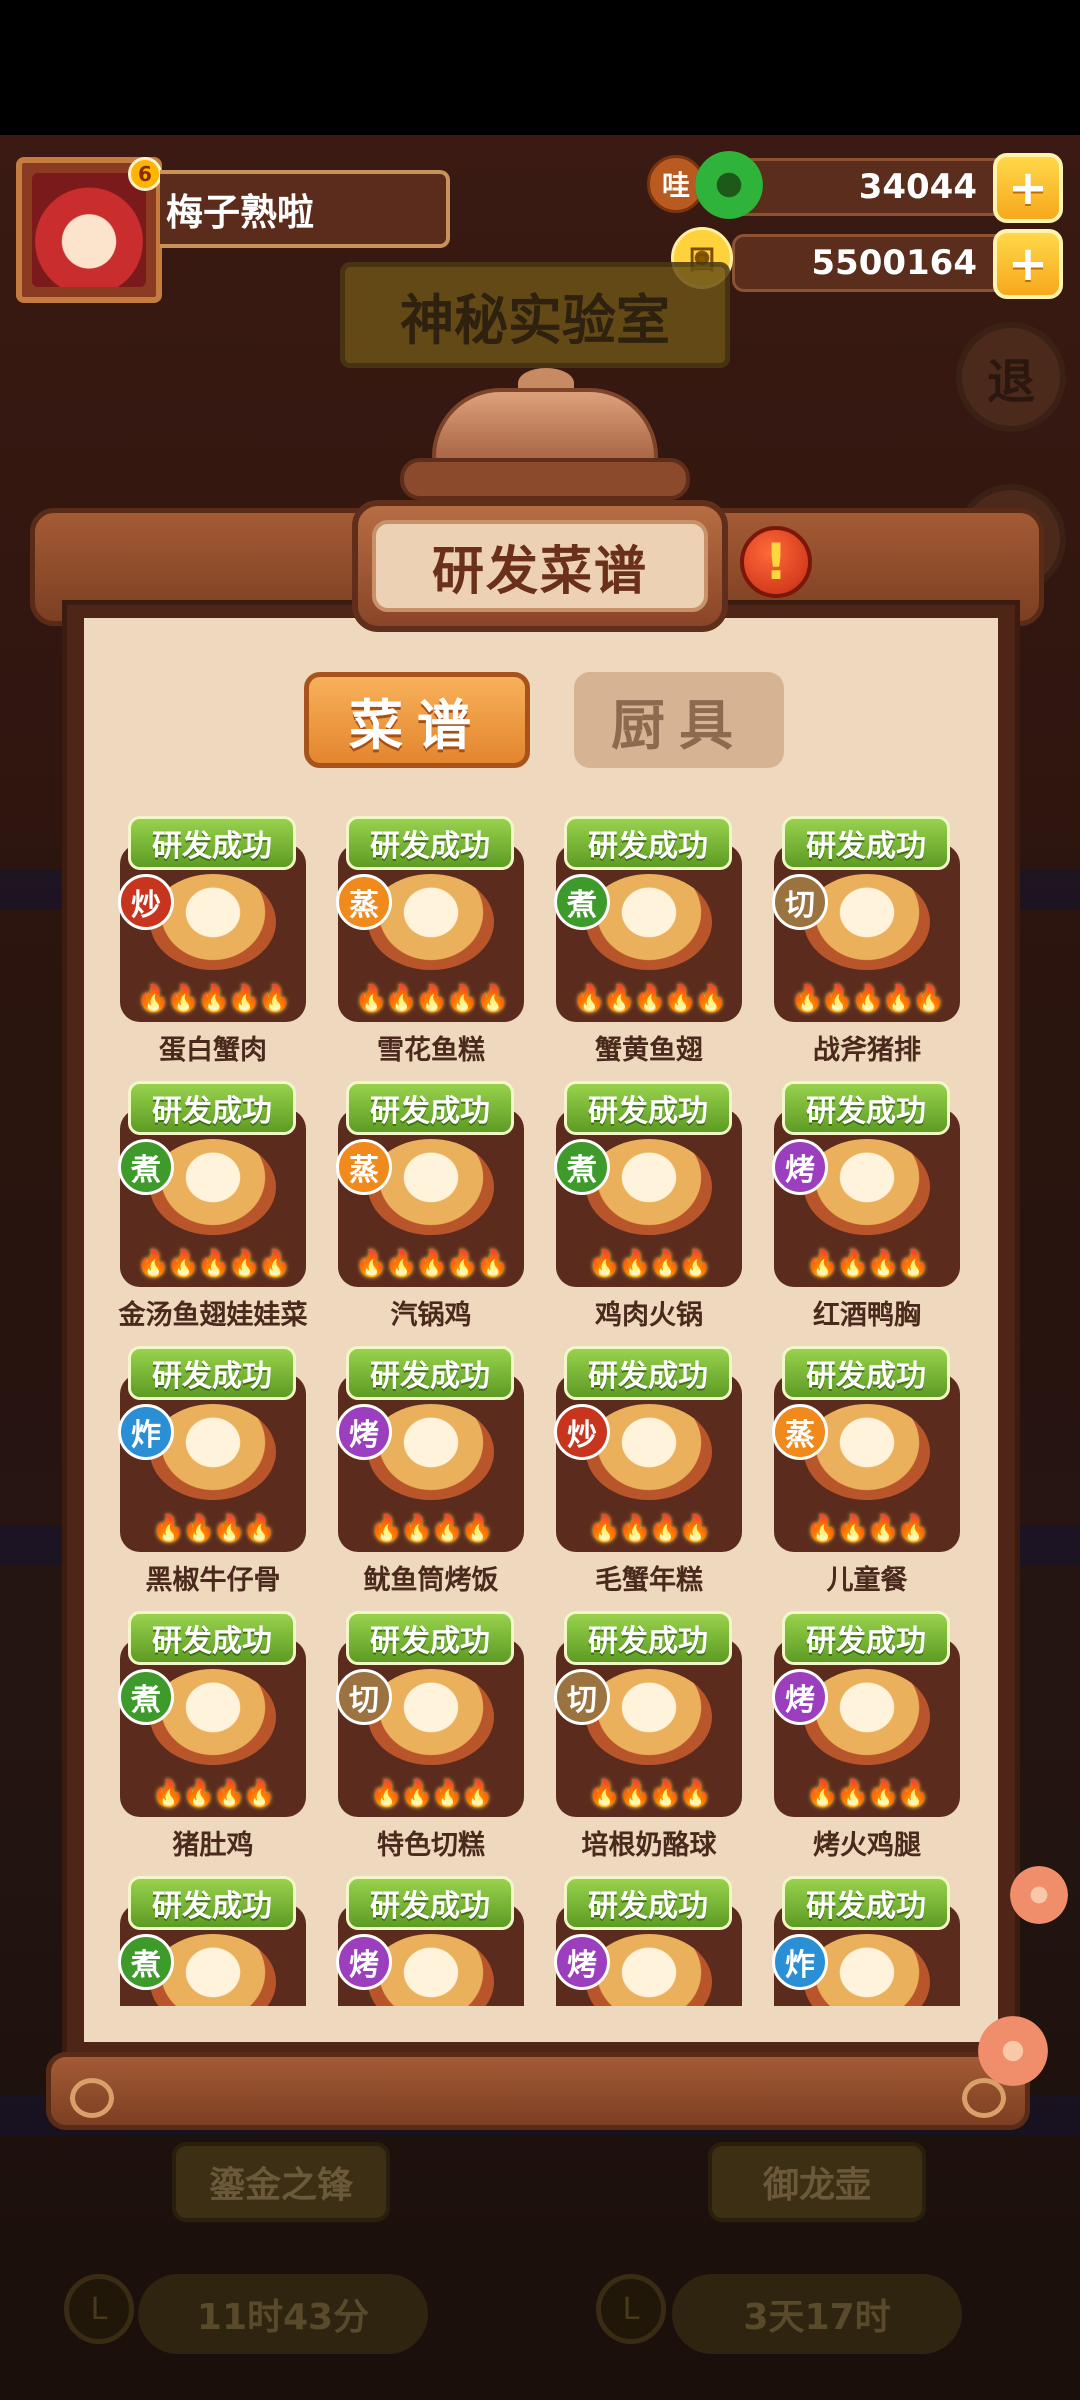  I want to click on recipe-card: 研发成功炸 🔥🔥🔥🔥 黑椒牛仔骨, so click(213, 1478).